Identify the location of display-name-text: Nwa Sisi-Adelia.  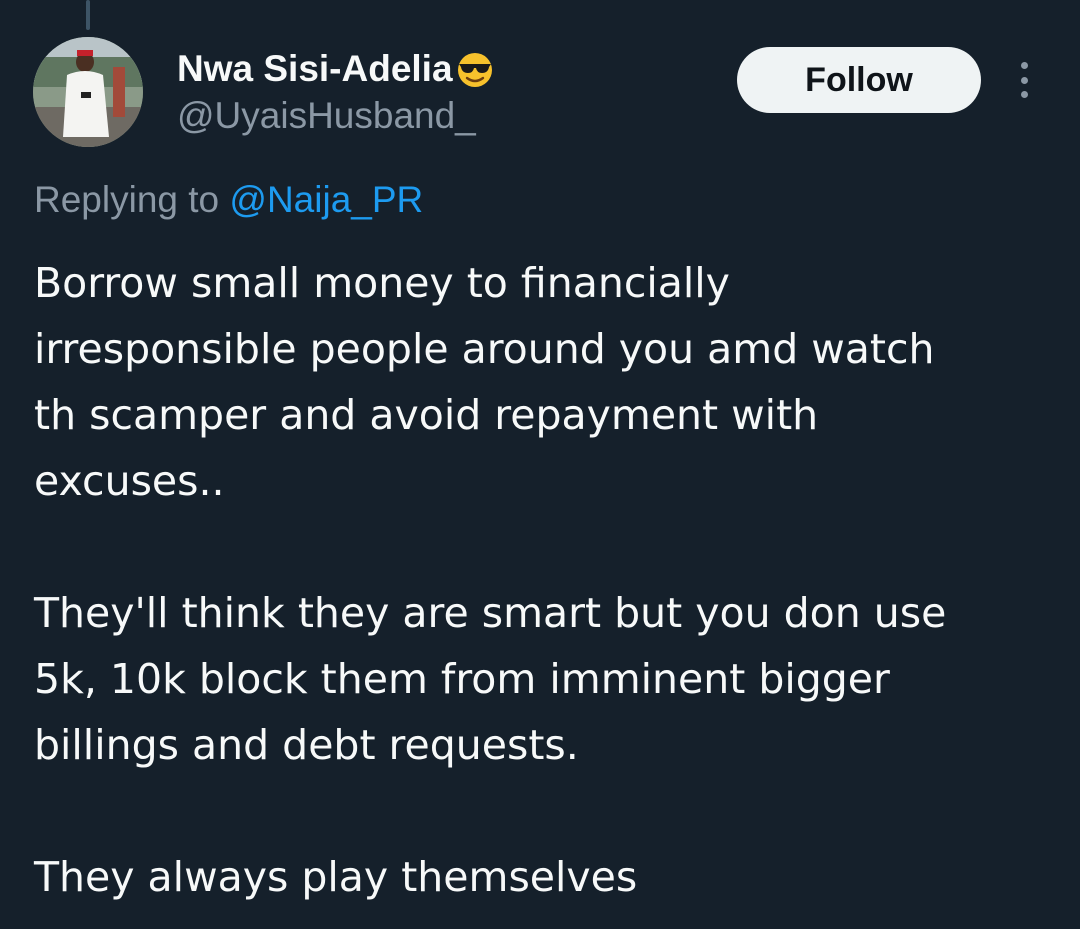
(315, 68).